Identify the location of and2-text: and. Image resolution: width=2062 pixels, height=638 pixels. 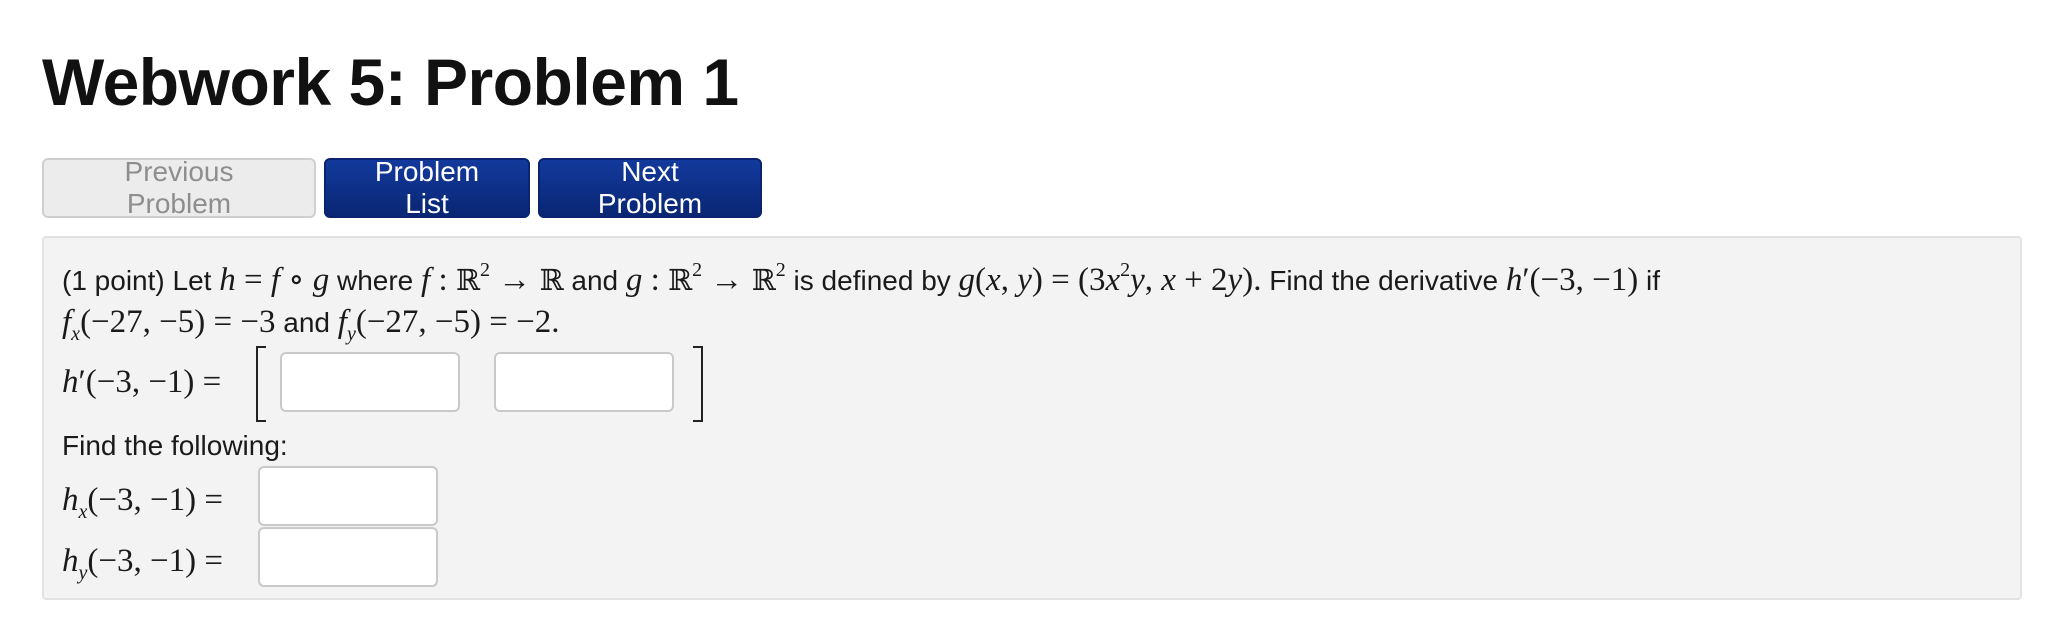
(306, 322).